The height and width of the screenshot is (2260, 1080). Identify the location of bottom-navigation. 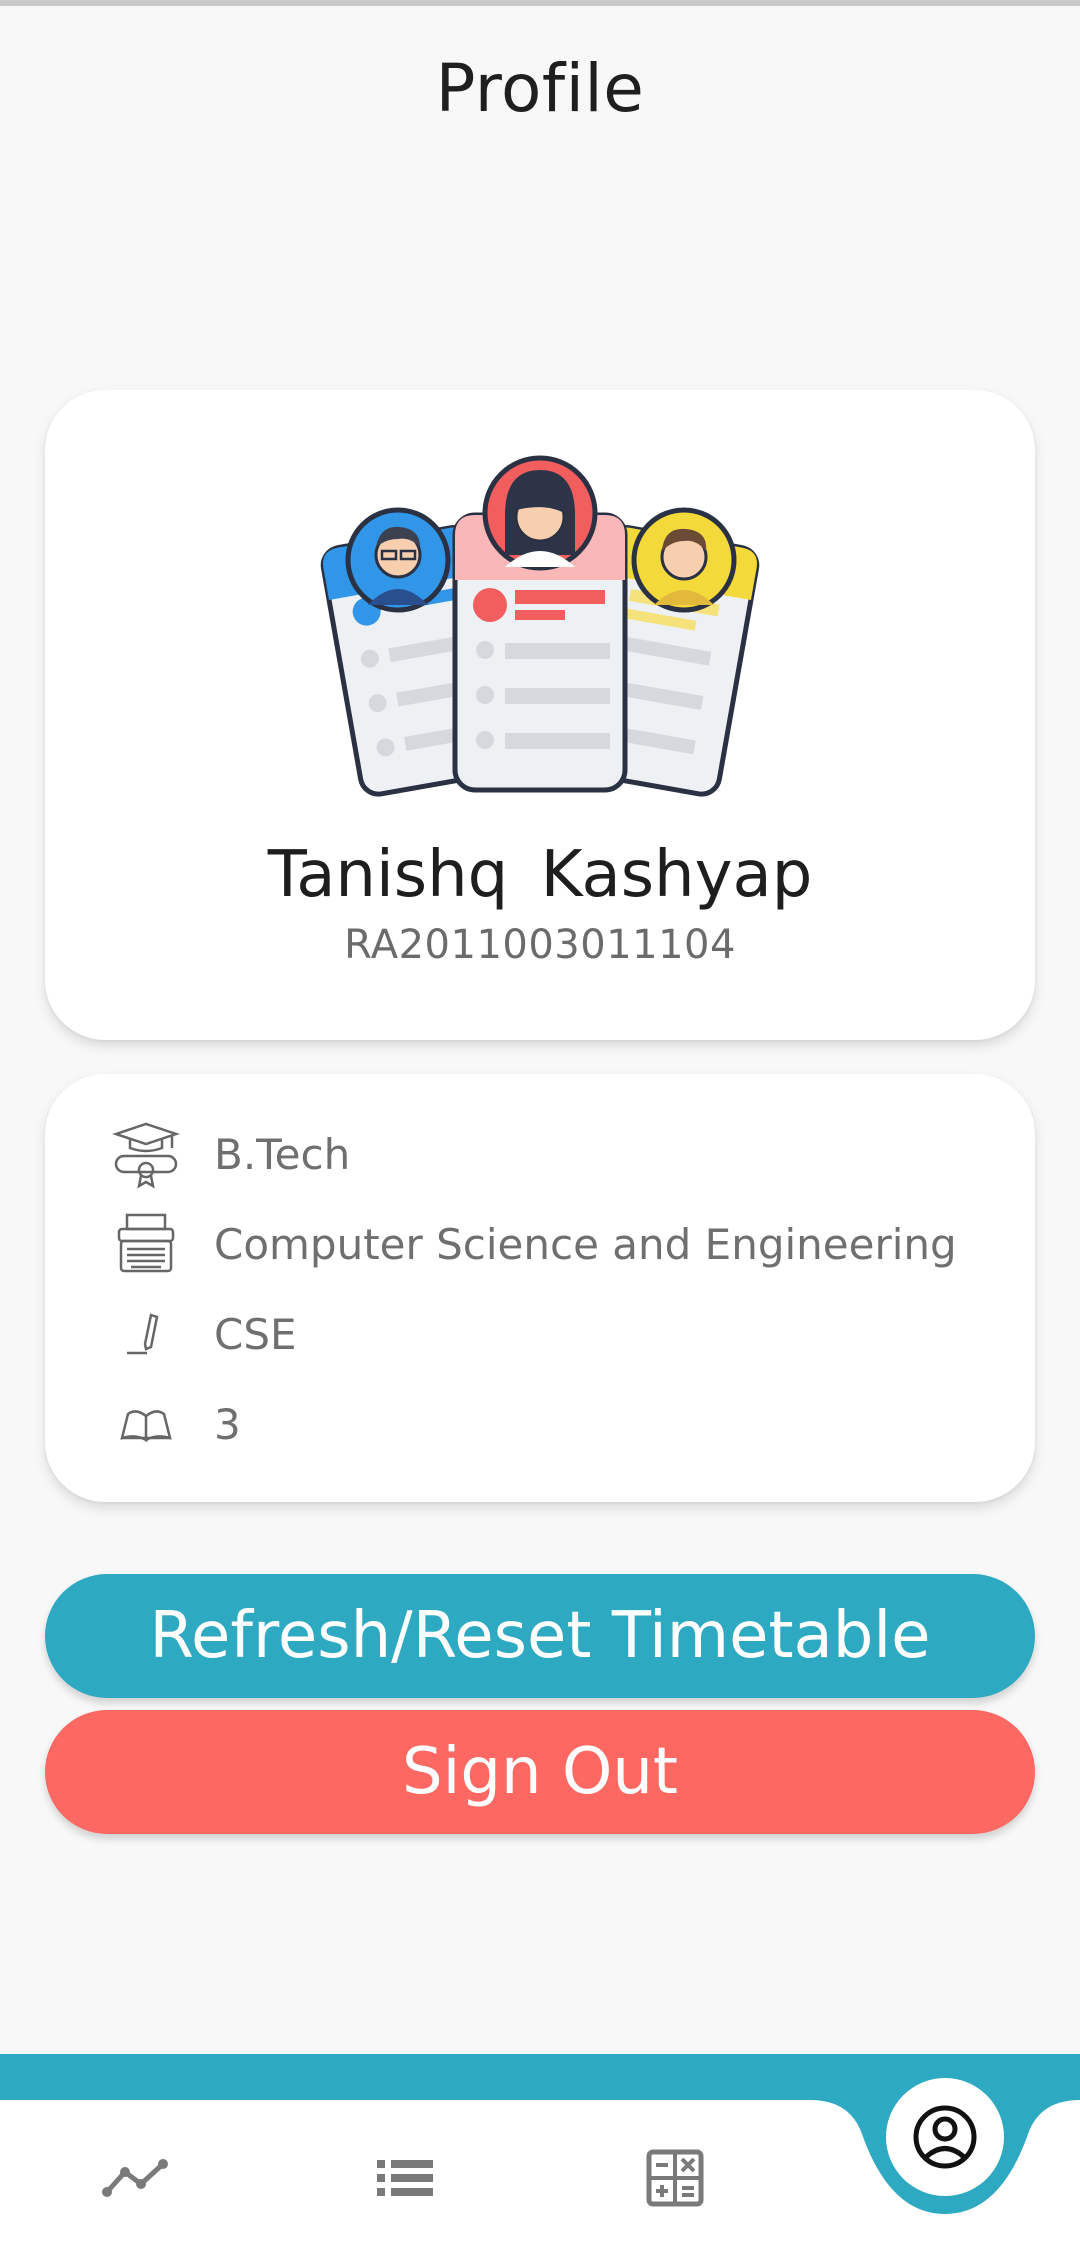
(540, 2157).